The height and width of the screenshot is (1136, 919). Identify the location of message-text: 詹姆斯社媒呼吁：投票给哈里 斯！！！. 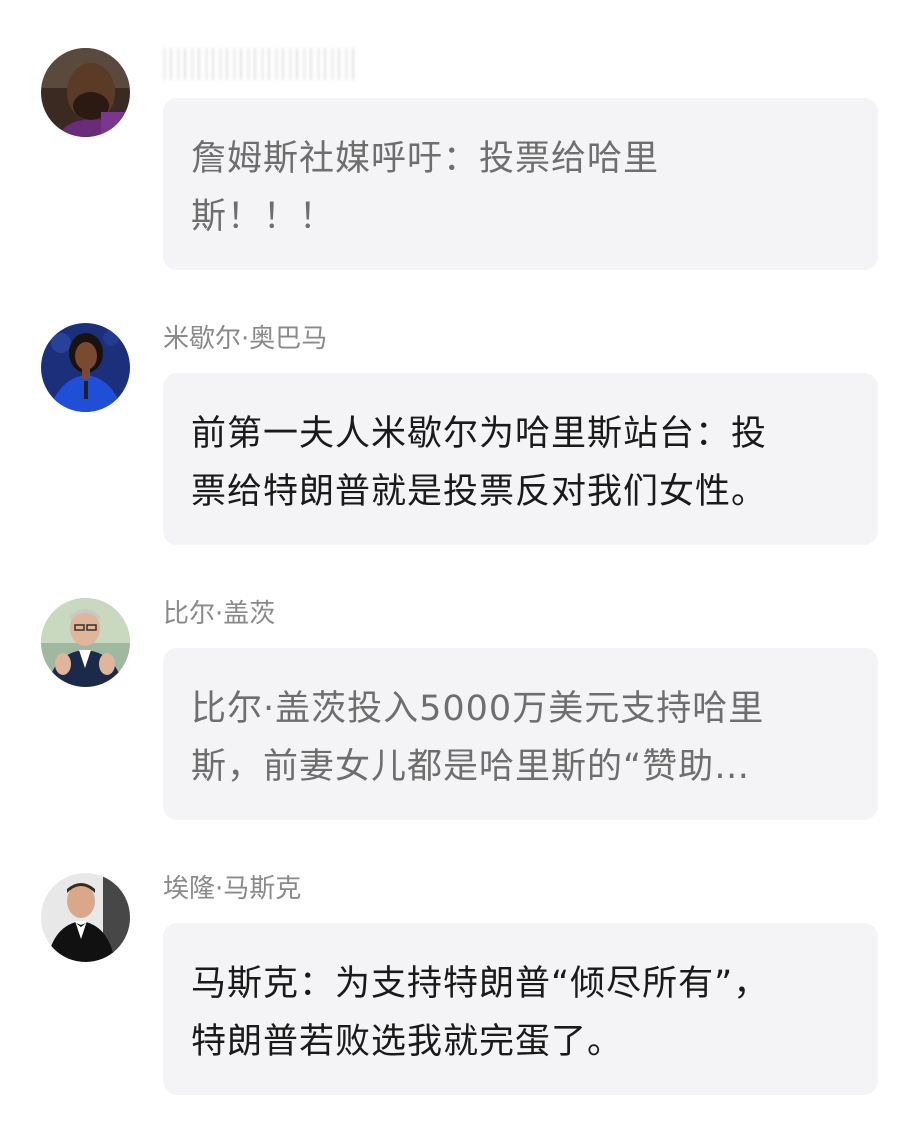
(520, 188).